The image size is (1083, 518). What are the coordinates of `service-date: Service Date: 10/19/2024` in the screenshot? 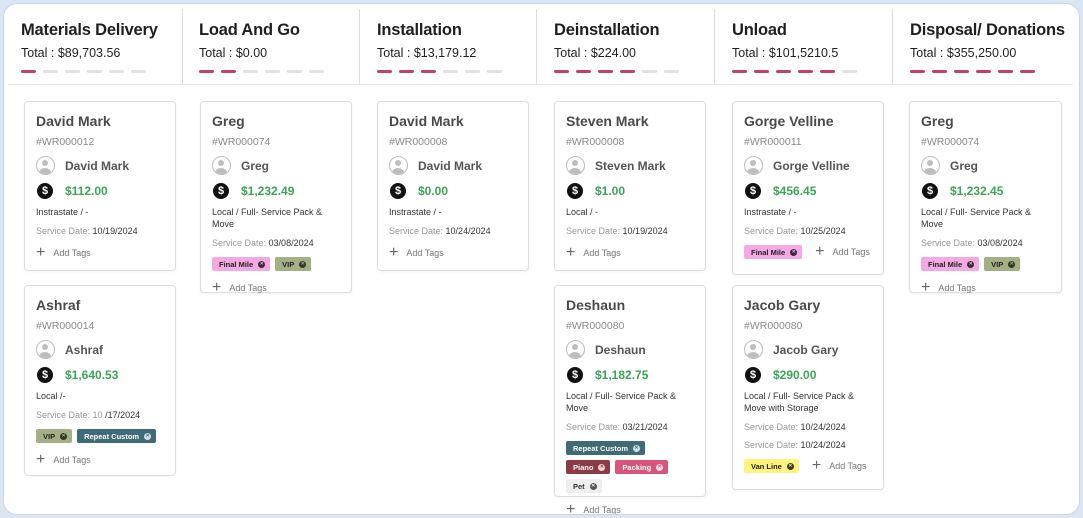 It's located at (99, 231).